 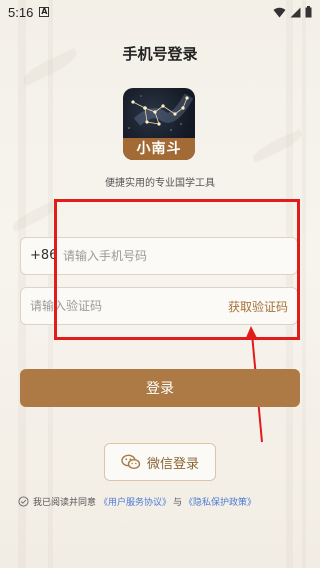 I want to click on app-logo: 小南斗, so click(x=159, y=124).